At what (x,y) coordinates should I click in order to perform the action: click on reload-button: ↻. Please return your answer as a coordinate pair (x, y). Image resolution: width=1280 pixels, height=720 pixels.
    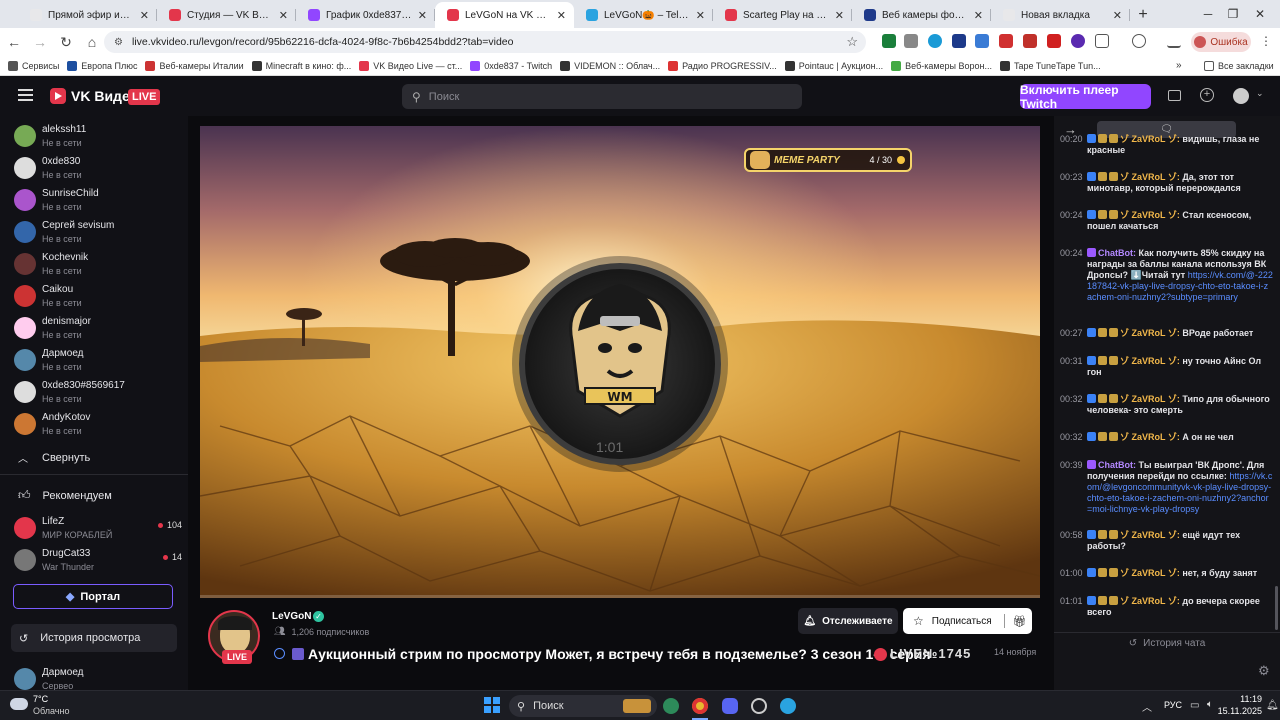
    Looking at the image, I should click on (66, 42).